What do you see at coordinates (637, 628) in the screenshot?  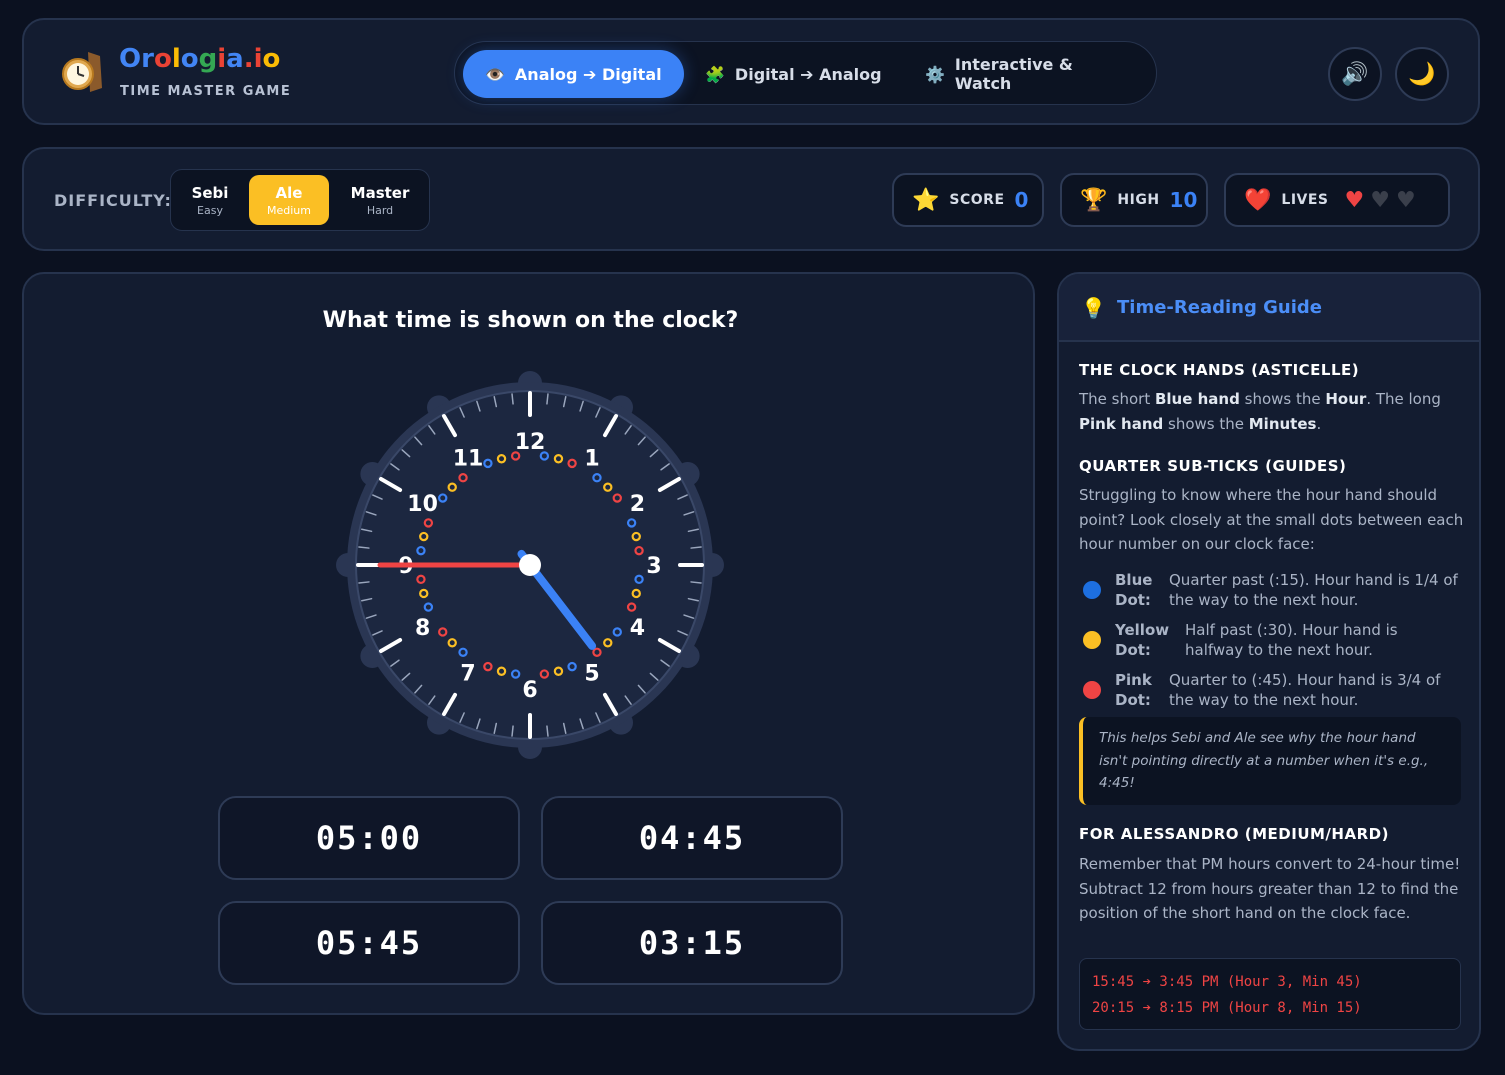 I see `clock-number: 4` at bounding box center [637, 628].